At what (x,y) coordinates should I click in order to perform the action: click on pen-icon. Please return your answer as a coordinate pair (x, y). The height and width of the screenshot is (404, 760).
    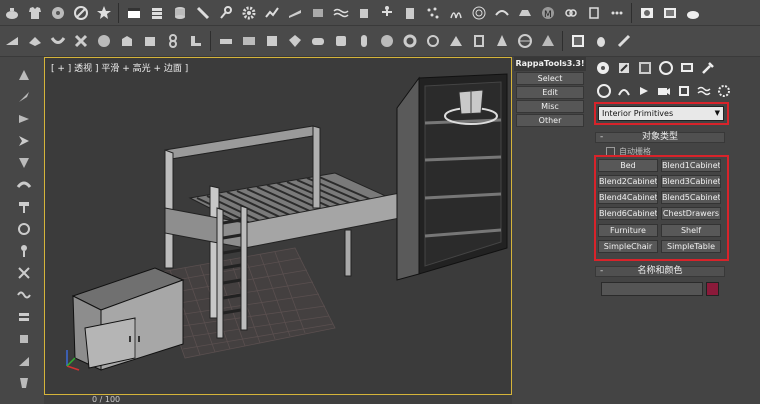
    Looking at the image, I should click on (623, 41).